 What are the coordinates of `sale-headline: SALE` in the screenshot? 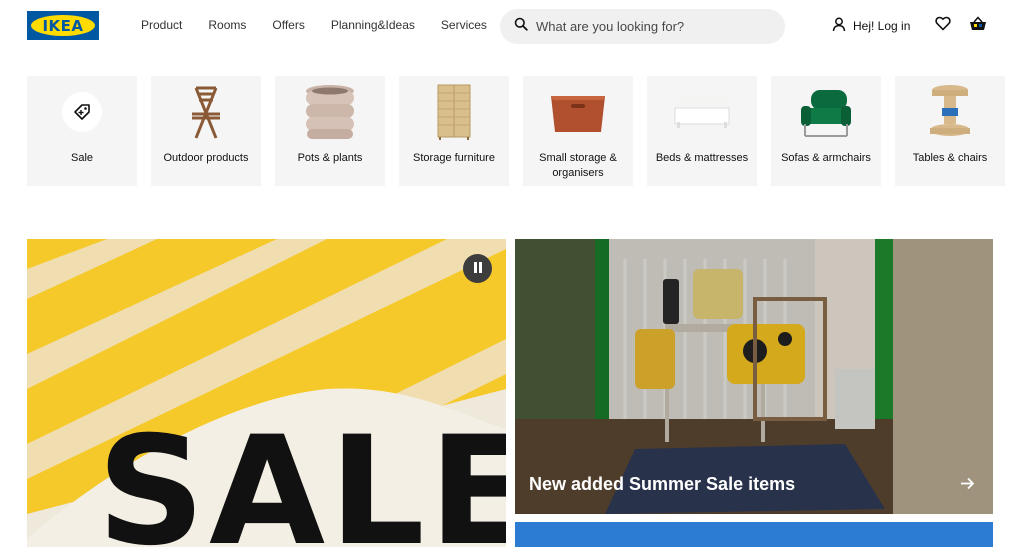 It's located at (301, 476).